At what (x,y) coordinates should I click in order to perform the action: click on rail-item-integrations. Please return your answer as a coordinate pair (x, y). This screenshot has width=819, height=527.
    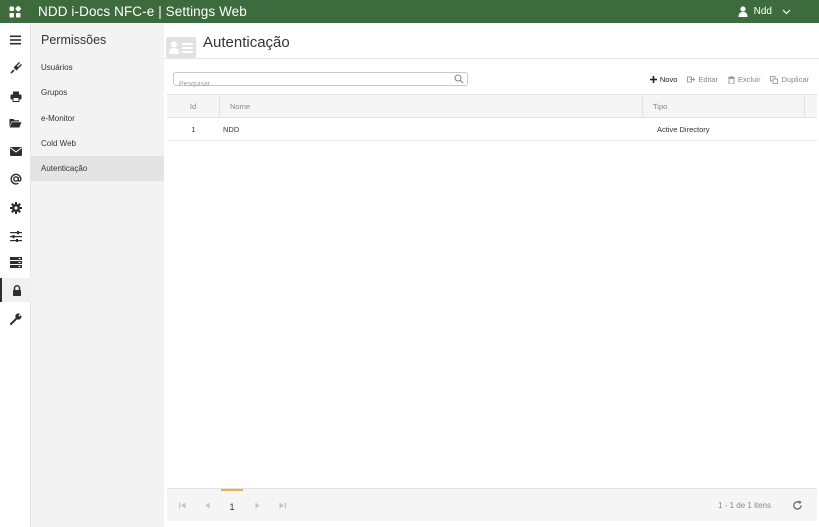
    Looking at the image, I should click on (15, 68).